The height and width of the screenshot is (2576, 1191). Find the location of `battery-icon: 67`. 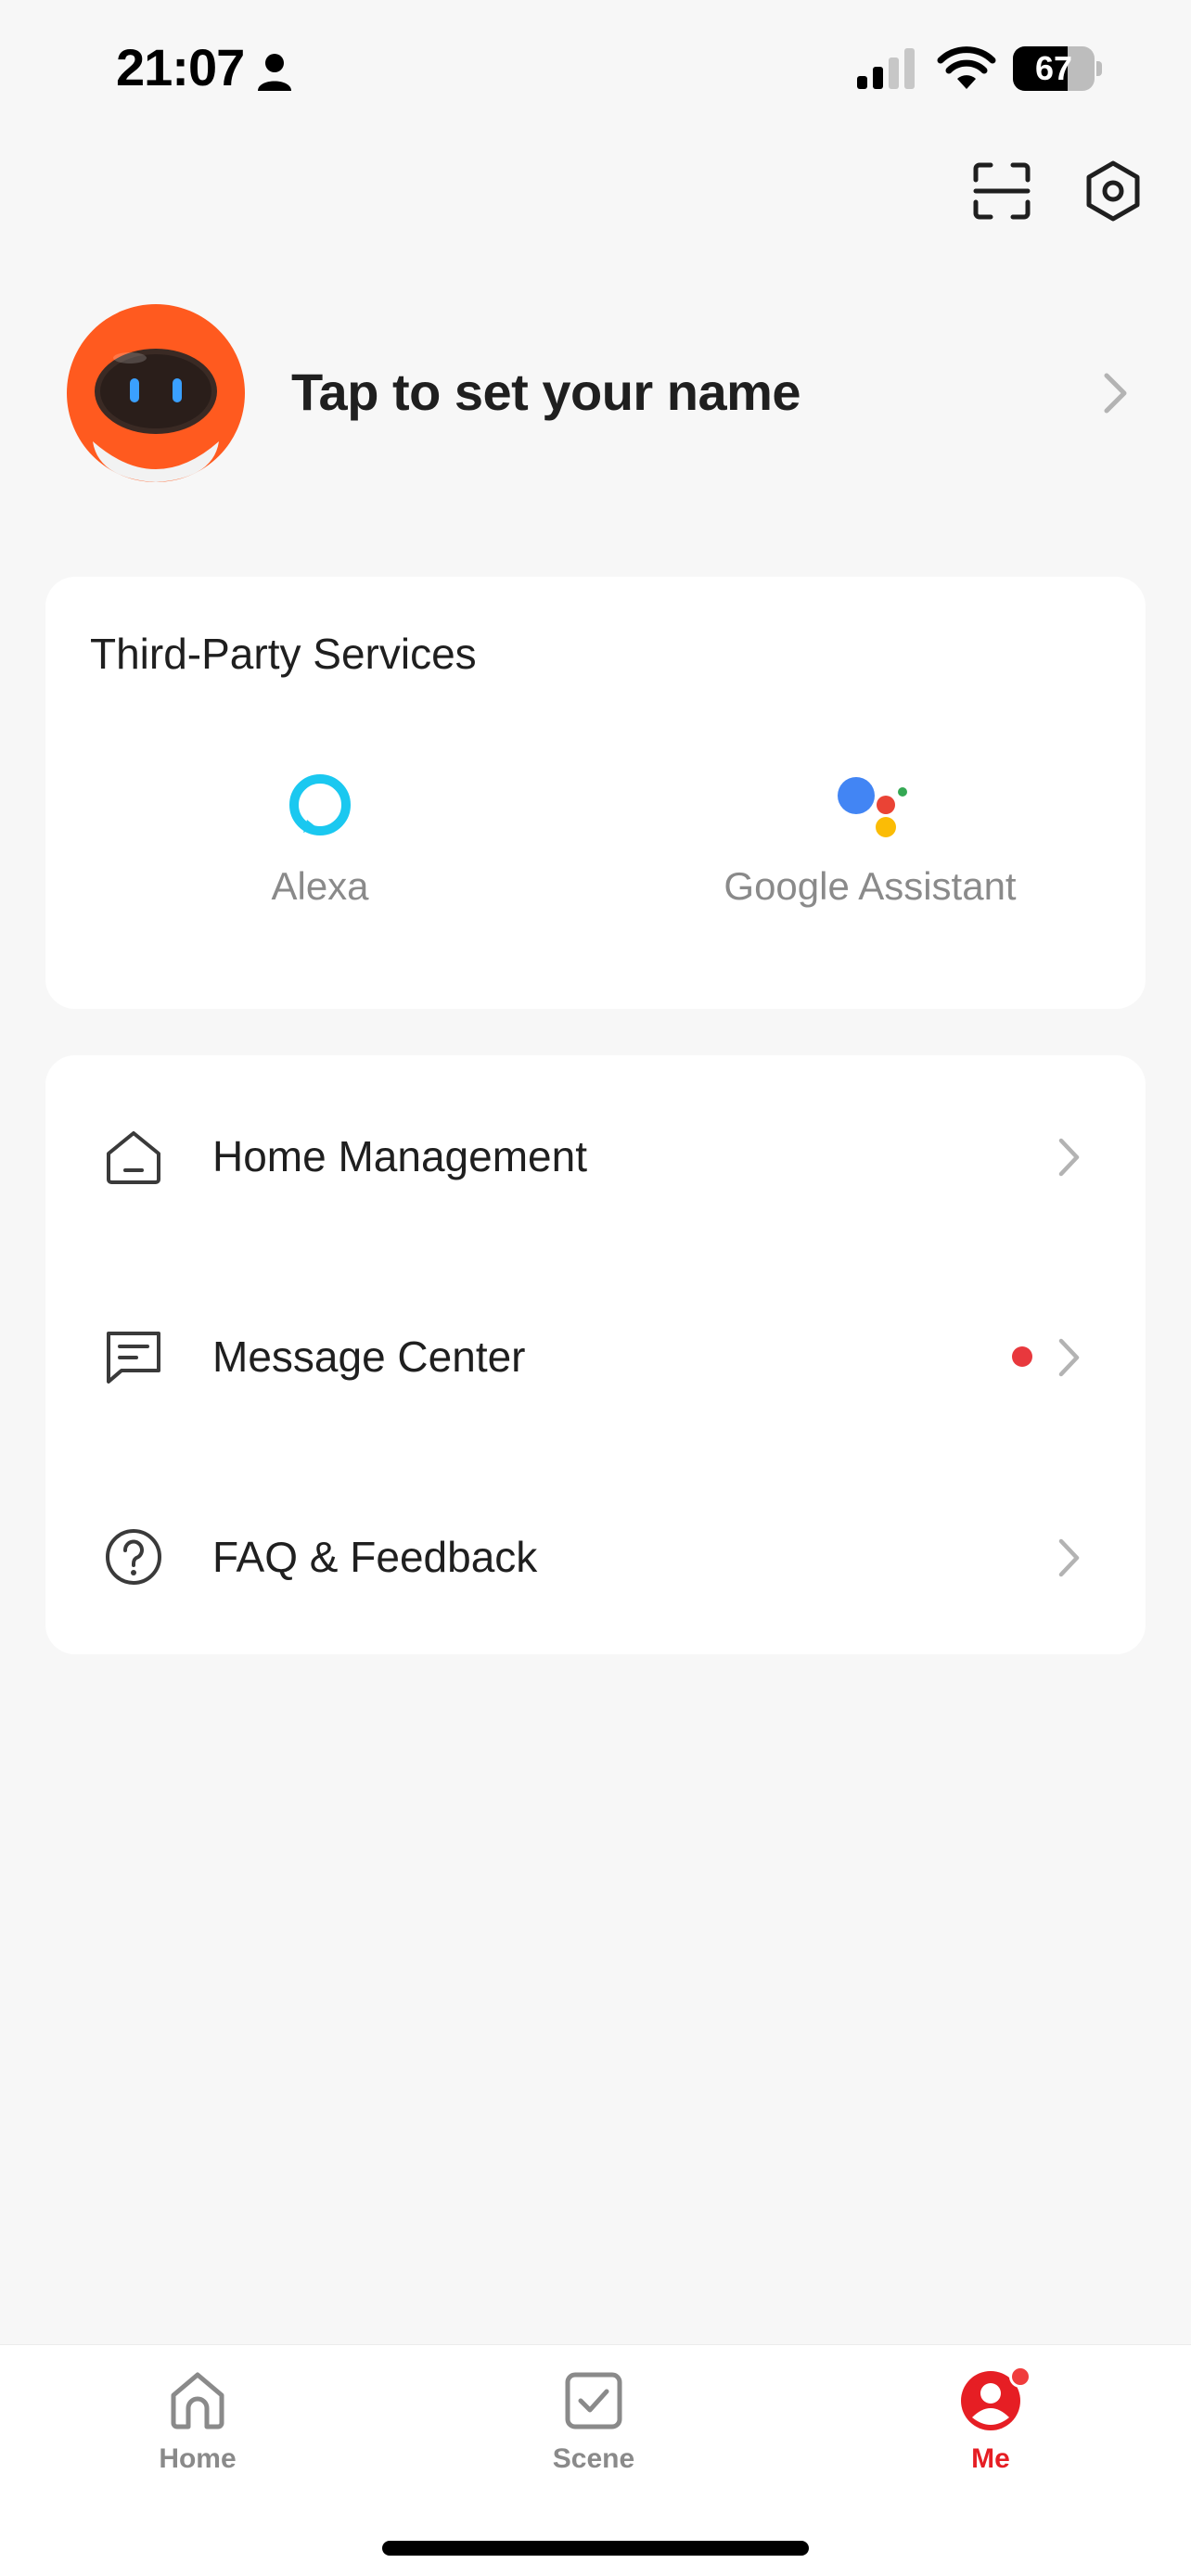

battery-icon: 67 is located at coordinates (1058, 68).